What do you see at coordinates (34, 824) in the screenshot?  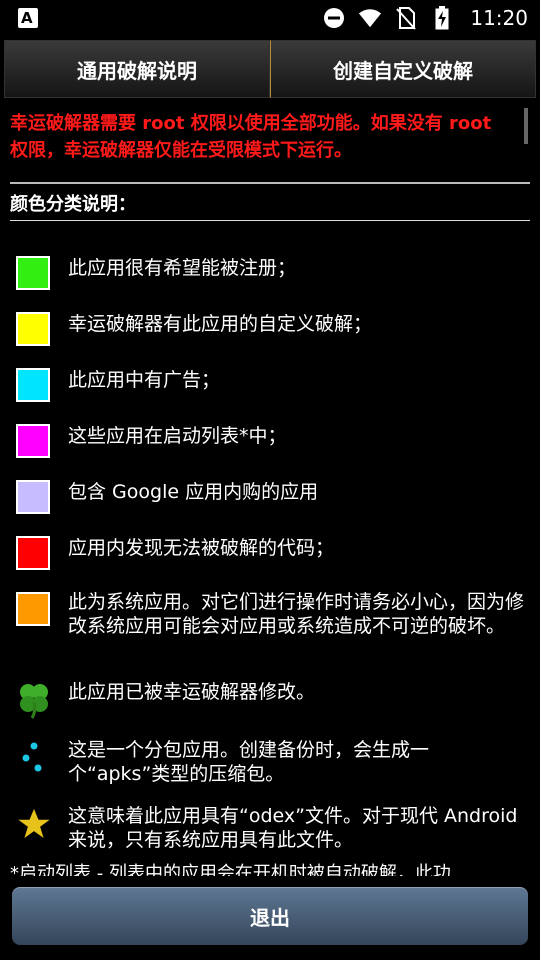 I see `star-icon` at bounding box center [34, 824].